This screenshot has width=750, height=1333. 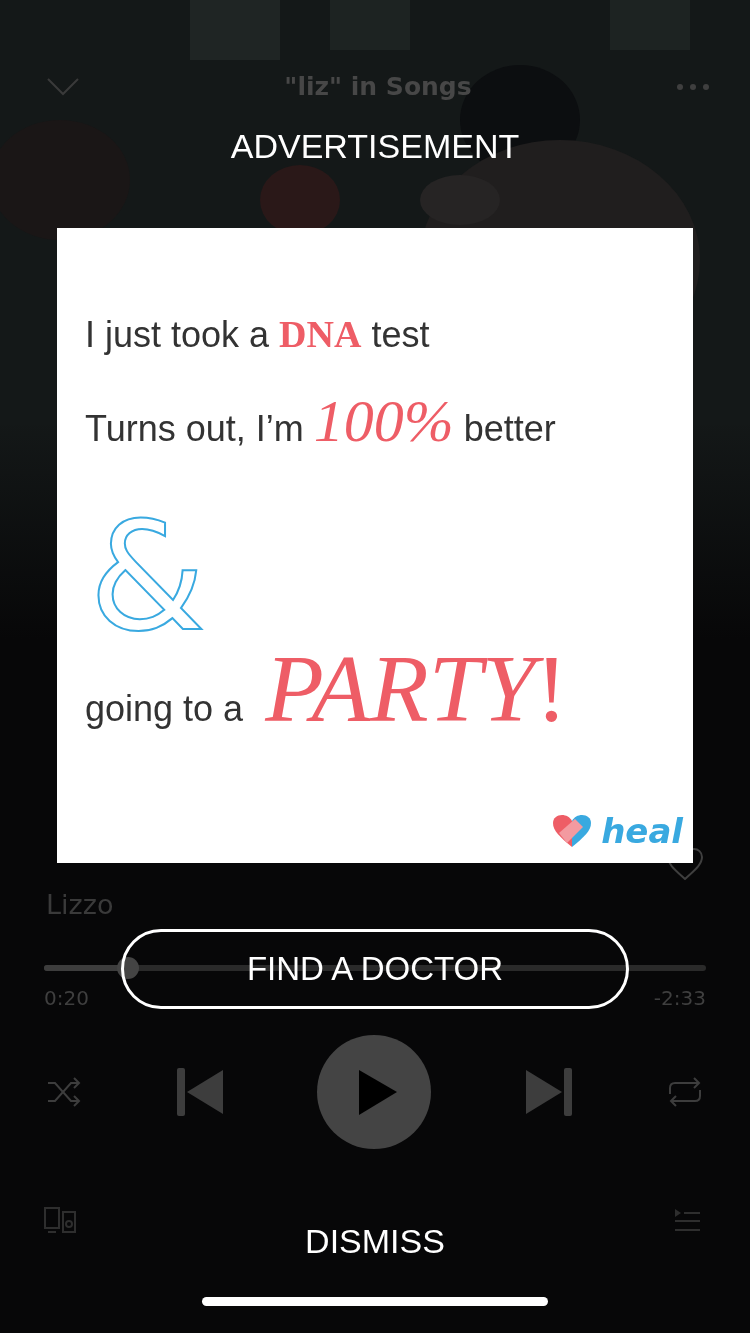 I want to click on next-icon, so click(x=548, y=1092).